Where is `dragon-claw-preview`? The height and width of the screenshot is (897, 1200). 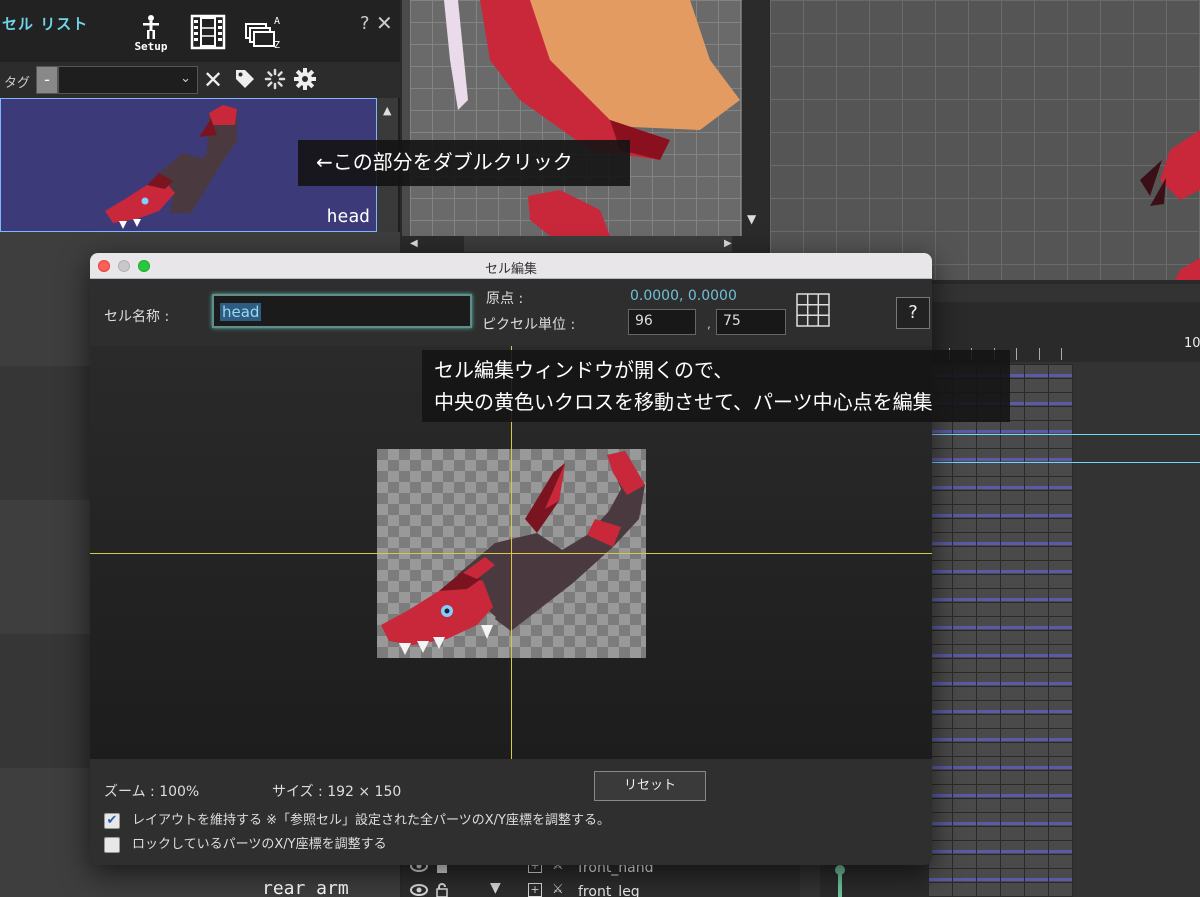
dragon-claw-preview is located at coordinates (1170, 205).